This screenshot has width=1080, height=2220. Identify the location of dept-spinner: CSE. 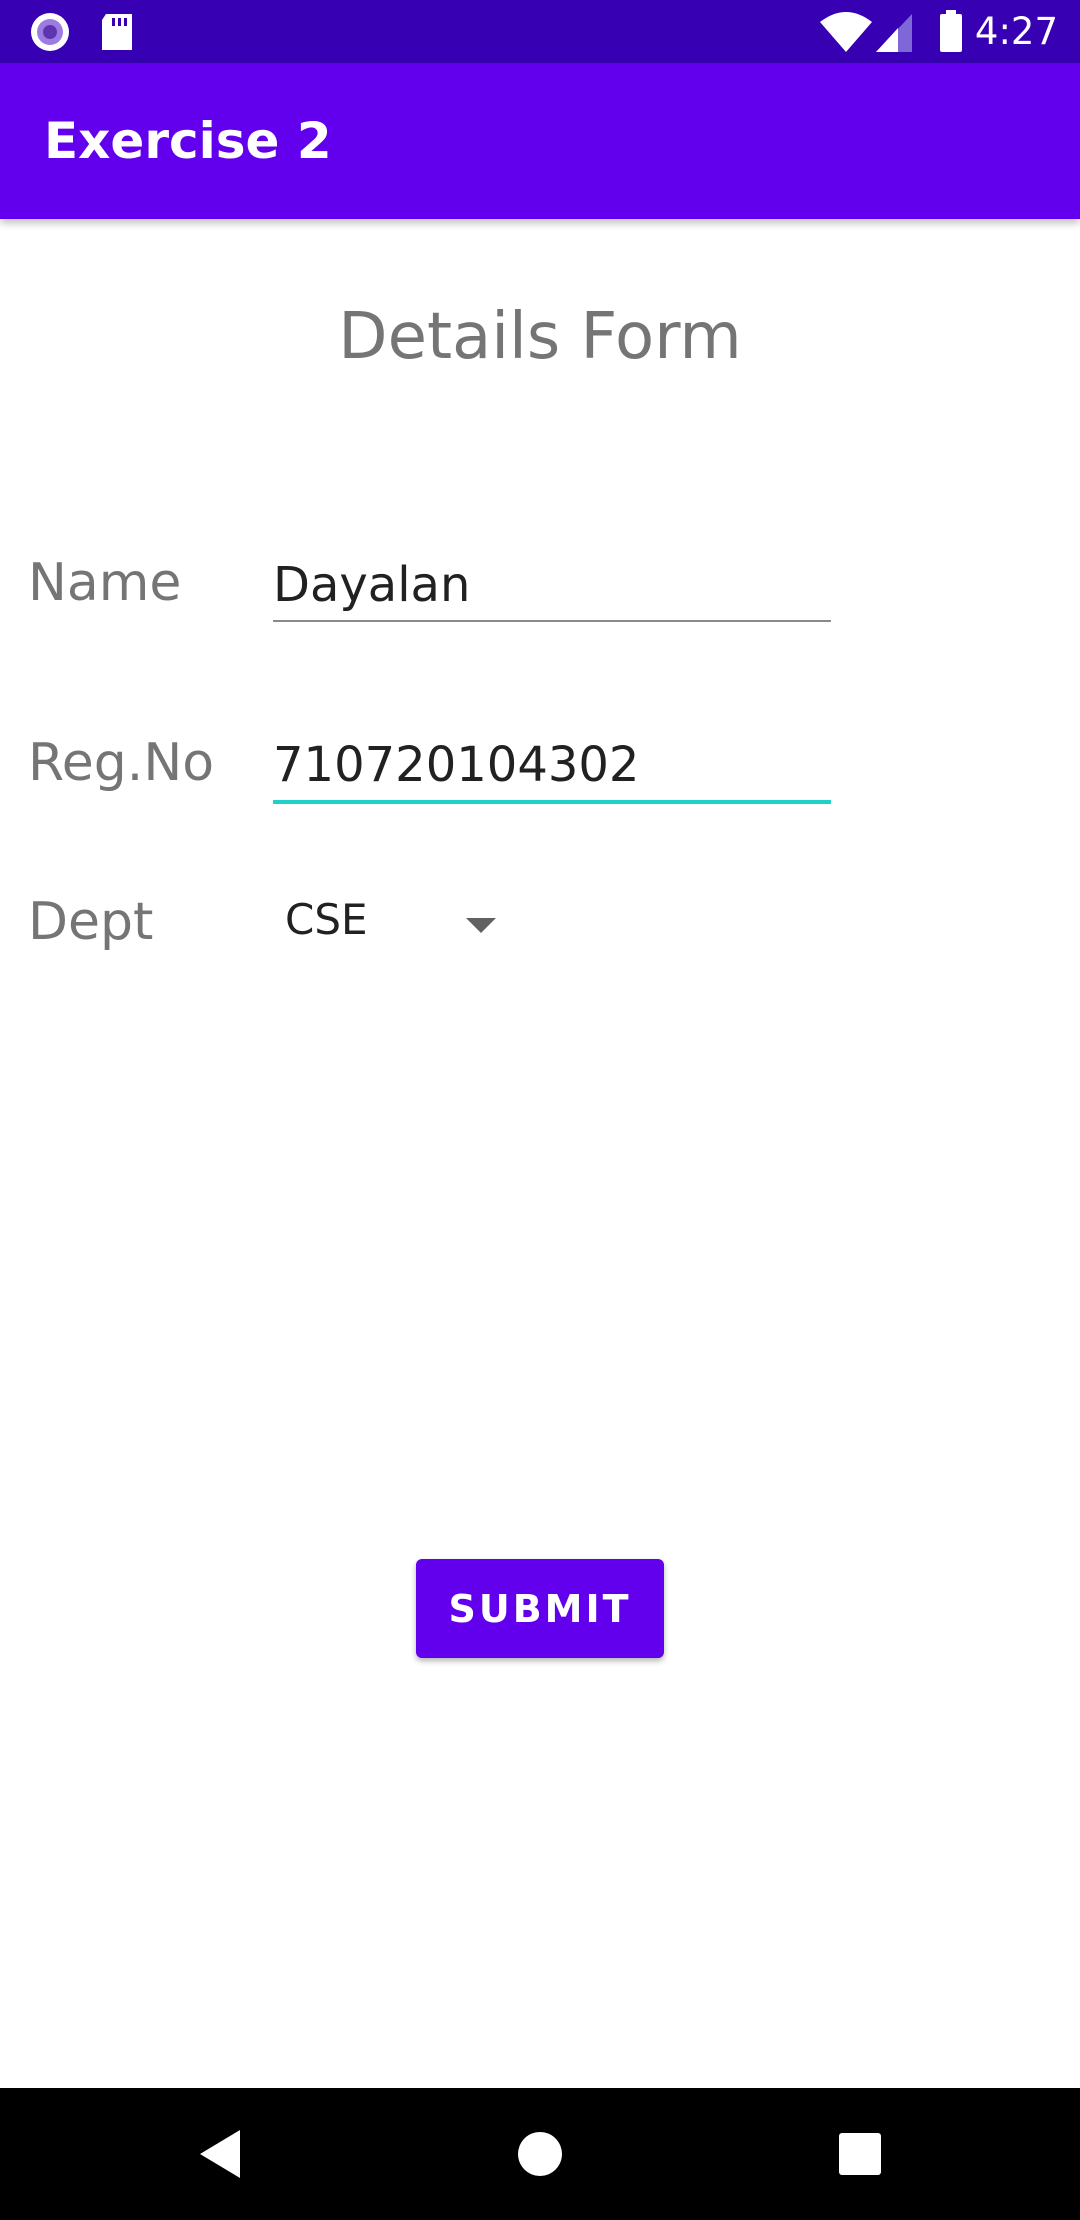
(393, 925).